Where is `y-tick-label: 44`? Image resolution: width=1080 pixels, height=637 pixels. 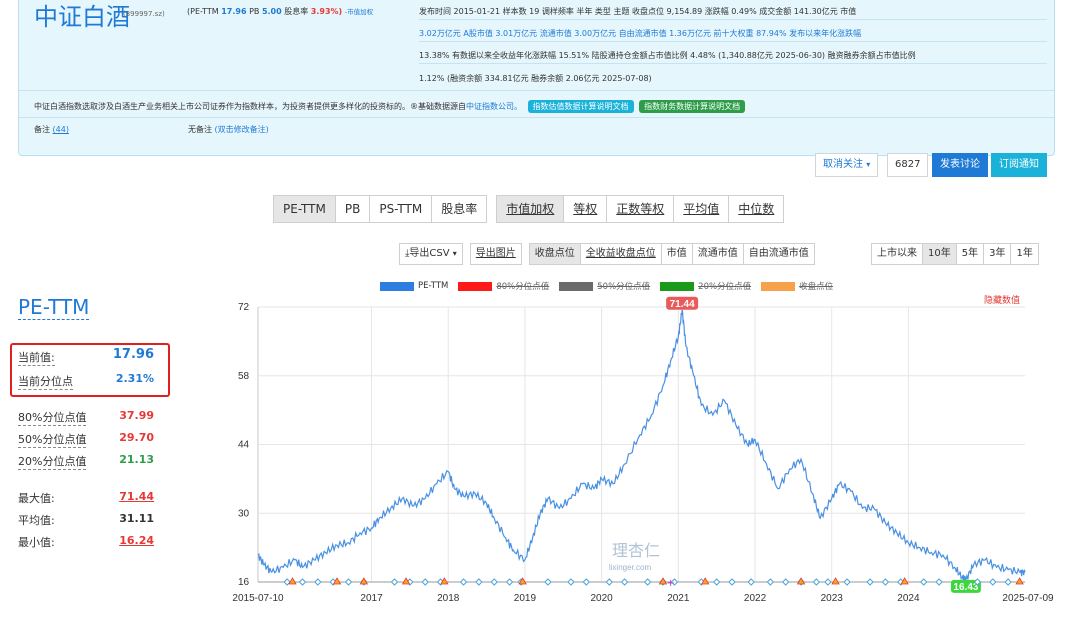 y-tick-label: 44 is located at coordinates (244, 445).